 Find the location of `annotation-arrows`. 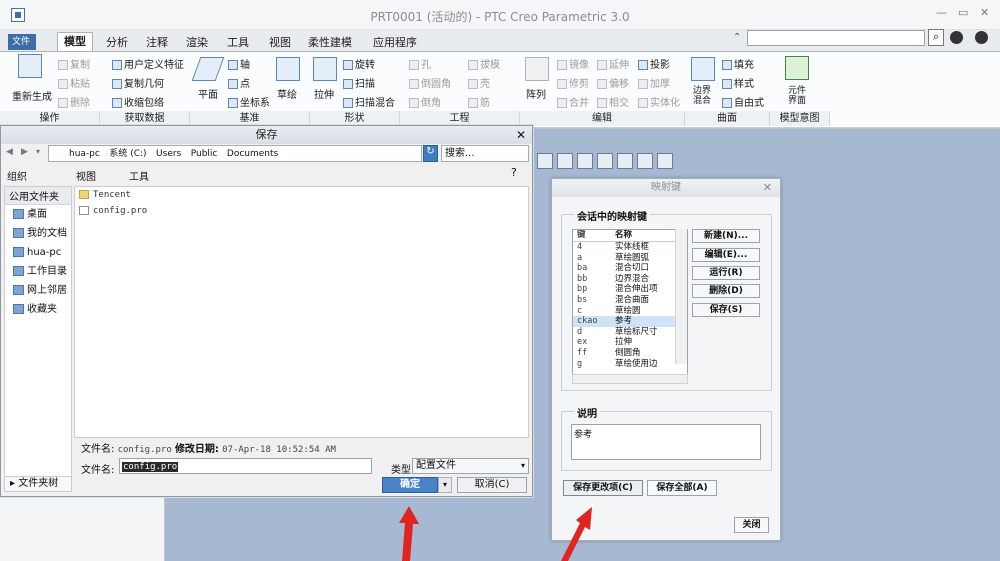

annotation-arrows is located at coordinates (495, 533).